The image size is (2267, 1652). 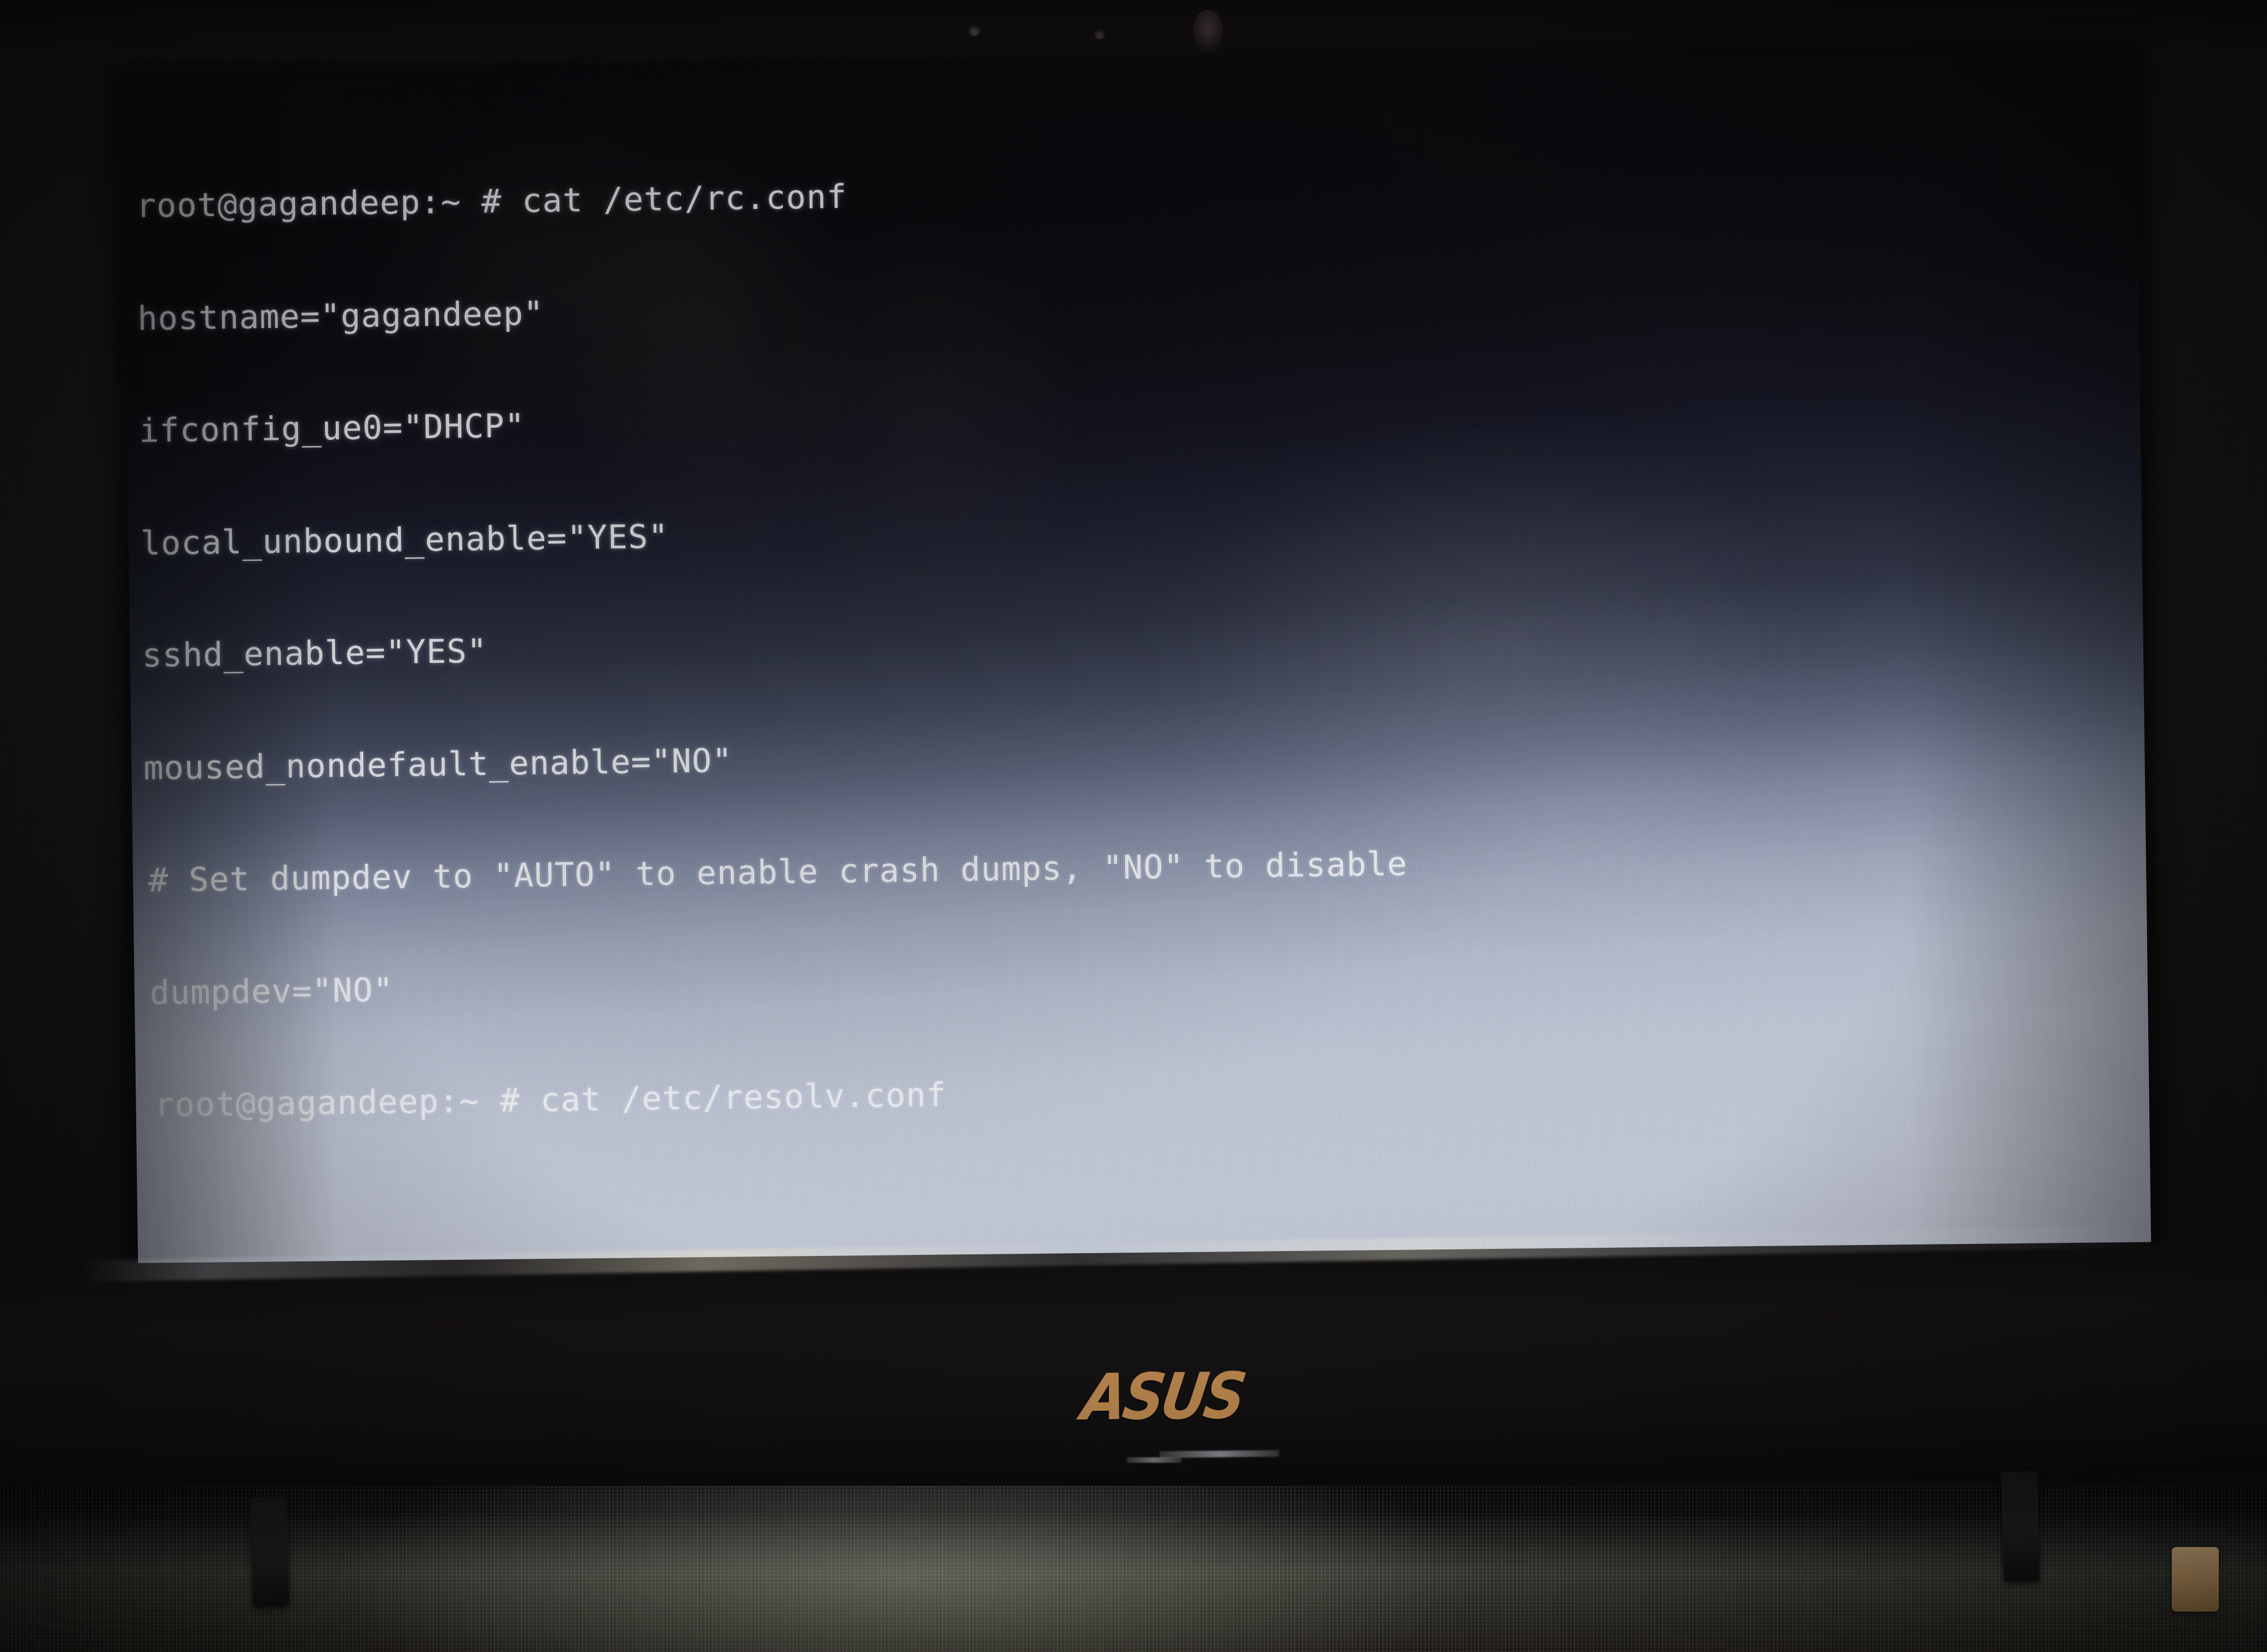 What do you see at coordinates (340, 316) in the screenshot?
I see `terminal-line: hostname="gagandeep"` at bounding box center [340, 316].